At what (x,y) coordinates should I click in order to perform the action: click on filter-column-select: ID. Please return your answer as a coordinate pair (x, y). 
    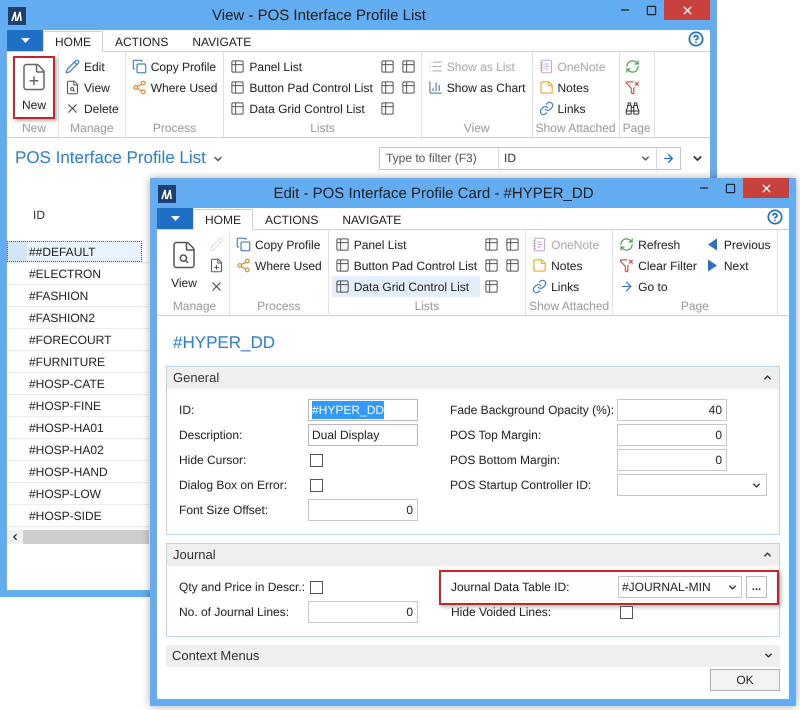
    Looking at the image, I should click on (572, 158).